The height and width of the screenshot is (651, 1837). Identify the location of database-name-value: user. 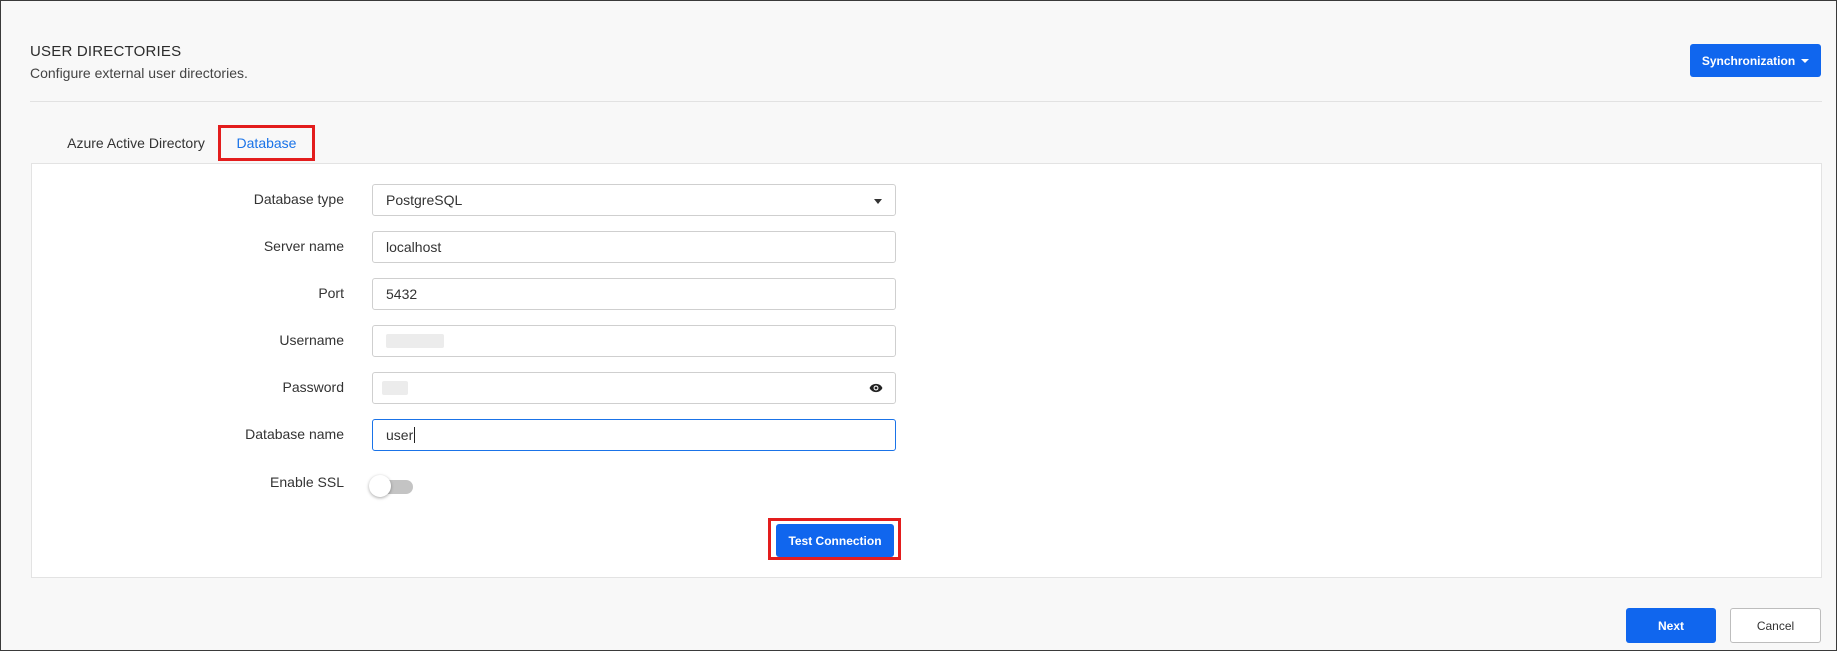
(400, 435).